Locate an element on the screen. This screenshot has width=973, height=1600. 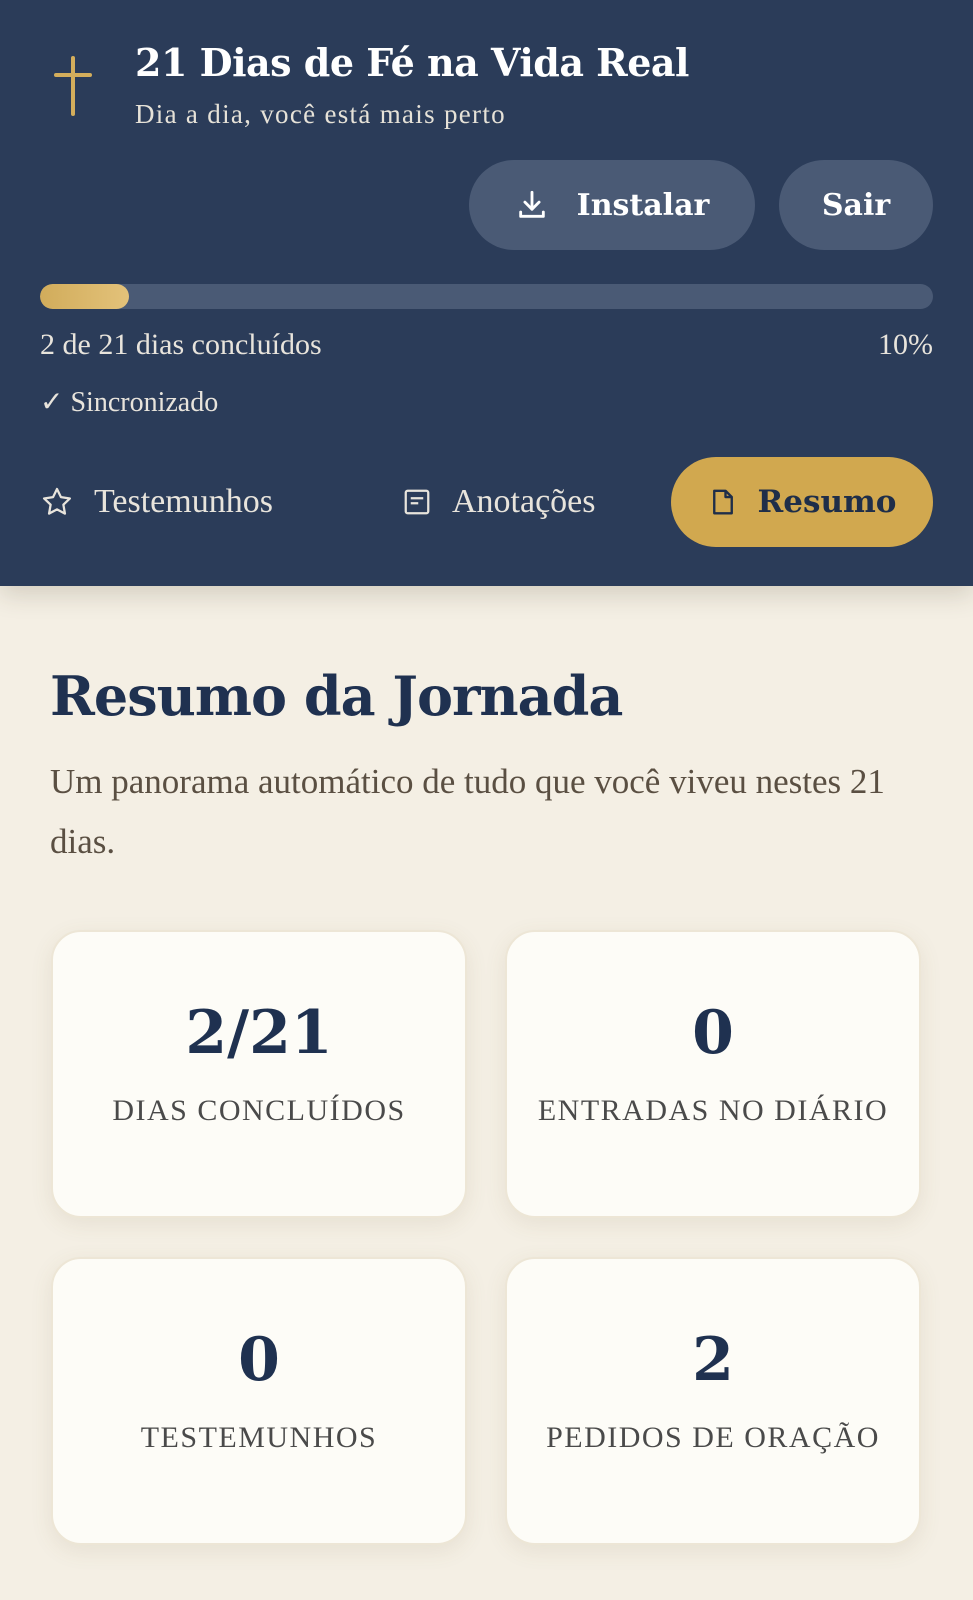
exit-button-label: Sair is located at coordinates (856, 205).